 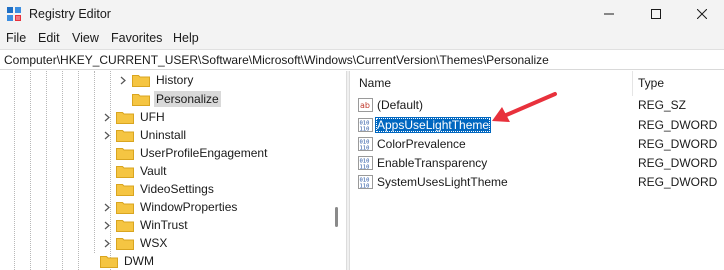 I want to click on tree-item-label: VideoSettings, so click(x=177, y=189).